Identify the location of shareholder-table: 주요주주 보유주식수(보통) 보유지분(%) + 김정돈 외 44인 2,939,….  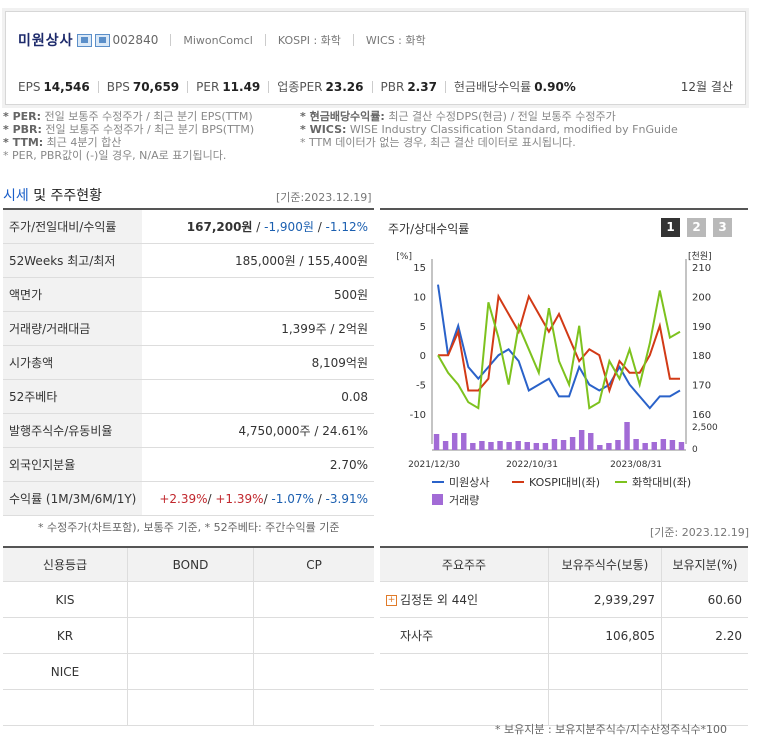
(564, 636).